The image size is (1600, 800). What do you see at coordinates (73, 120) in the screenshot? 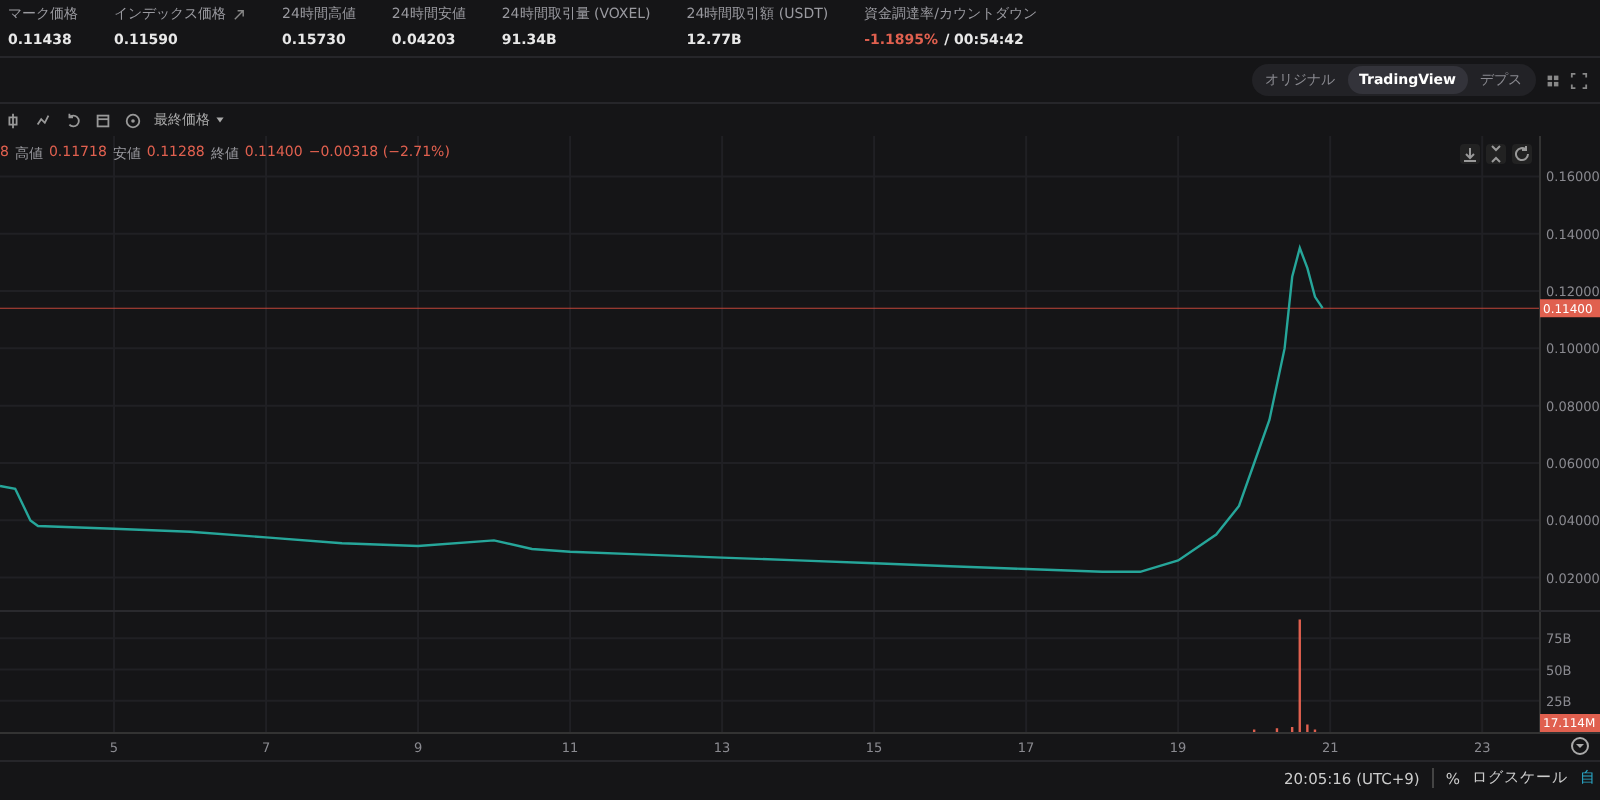
I see `undo-icon` at bounding box center [73, 120].